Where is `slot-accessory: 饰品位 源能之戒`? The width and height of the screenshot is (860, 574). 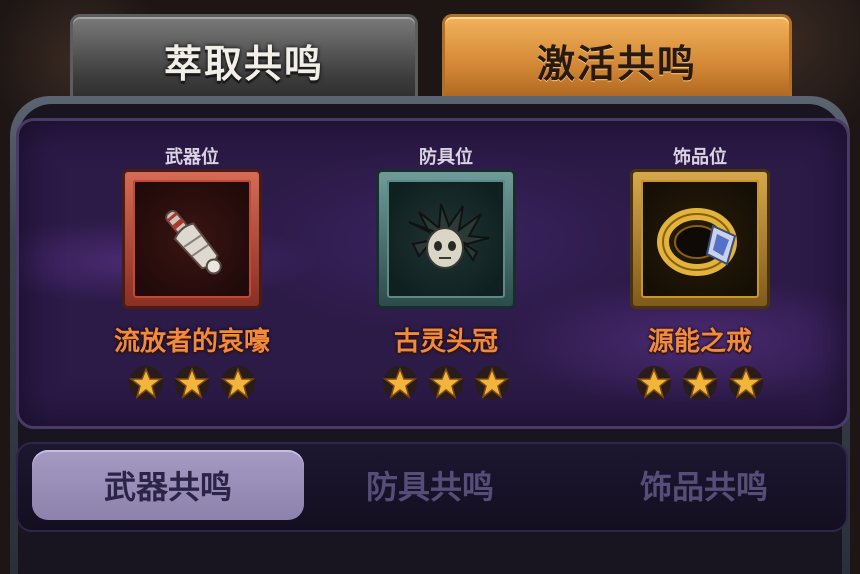 slot-accessory: 饰品位 源能之戒 is located at coordinates (700, 273).